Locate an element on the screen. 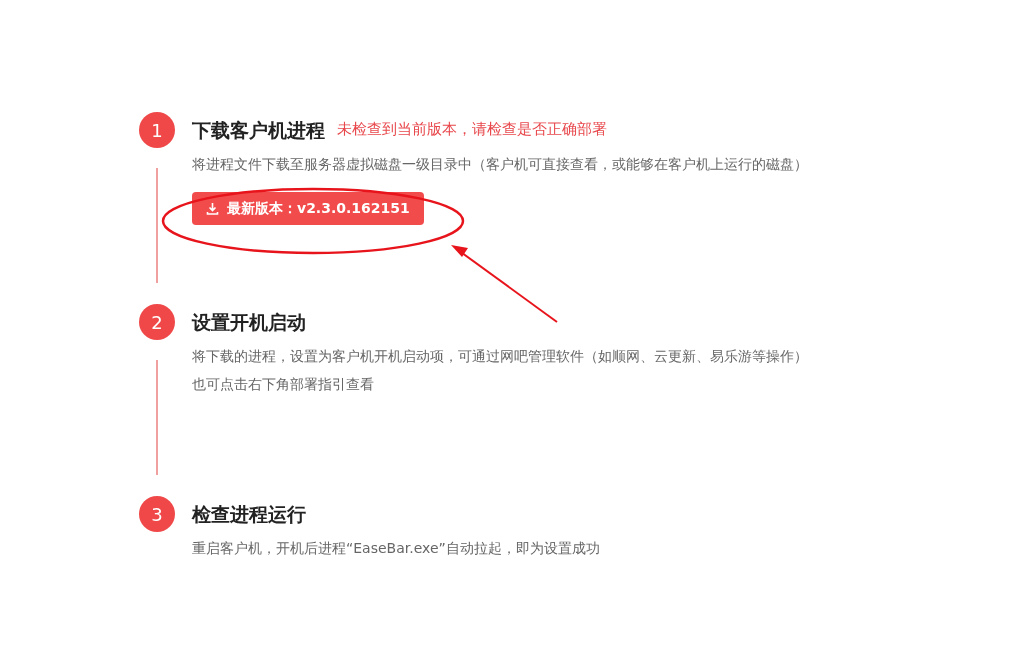 Image resolution: width=1023 pixels, height=645 pixels. step-description: 重启客户机，开机后进程“EaseBar.exe”自动拉起，即为设置成功 is located at coordinates (396, 548).